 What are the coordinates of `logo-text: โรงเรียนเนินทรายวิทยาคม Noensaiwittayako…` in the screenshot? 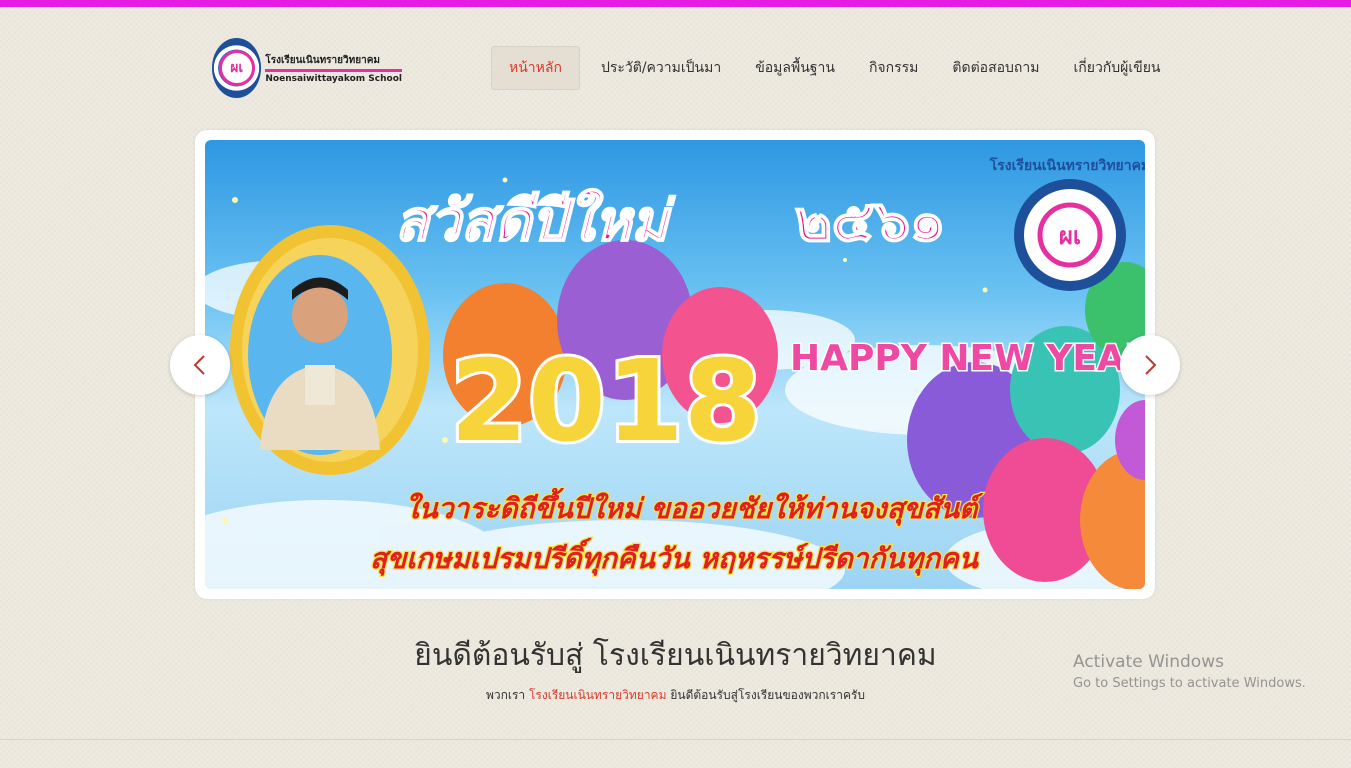 It's located at (333, 68).